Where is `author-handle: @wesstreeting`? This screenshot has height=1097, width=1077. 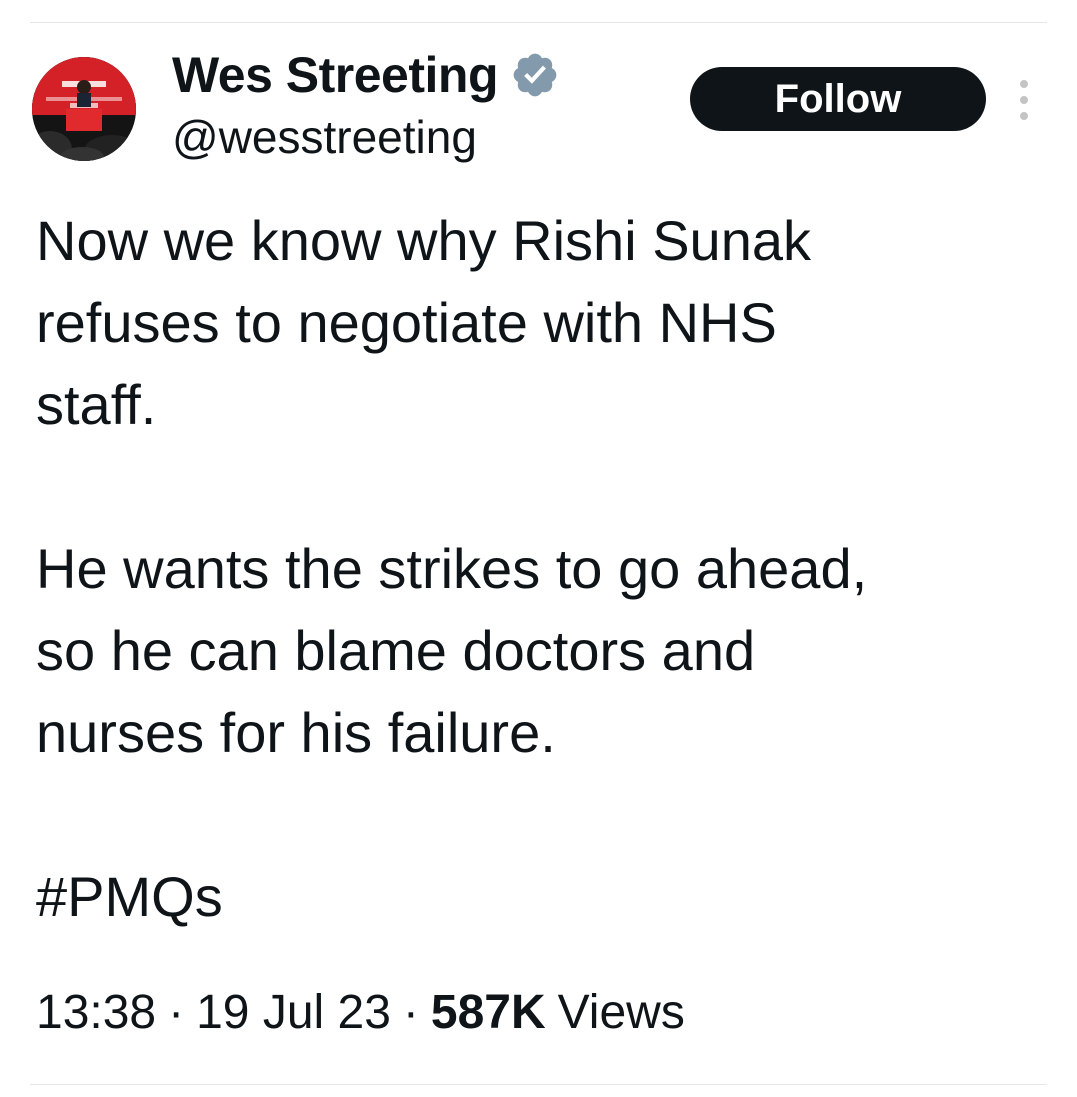 author-handle: @wesstreeting is located at coordinates (324, 137).